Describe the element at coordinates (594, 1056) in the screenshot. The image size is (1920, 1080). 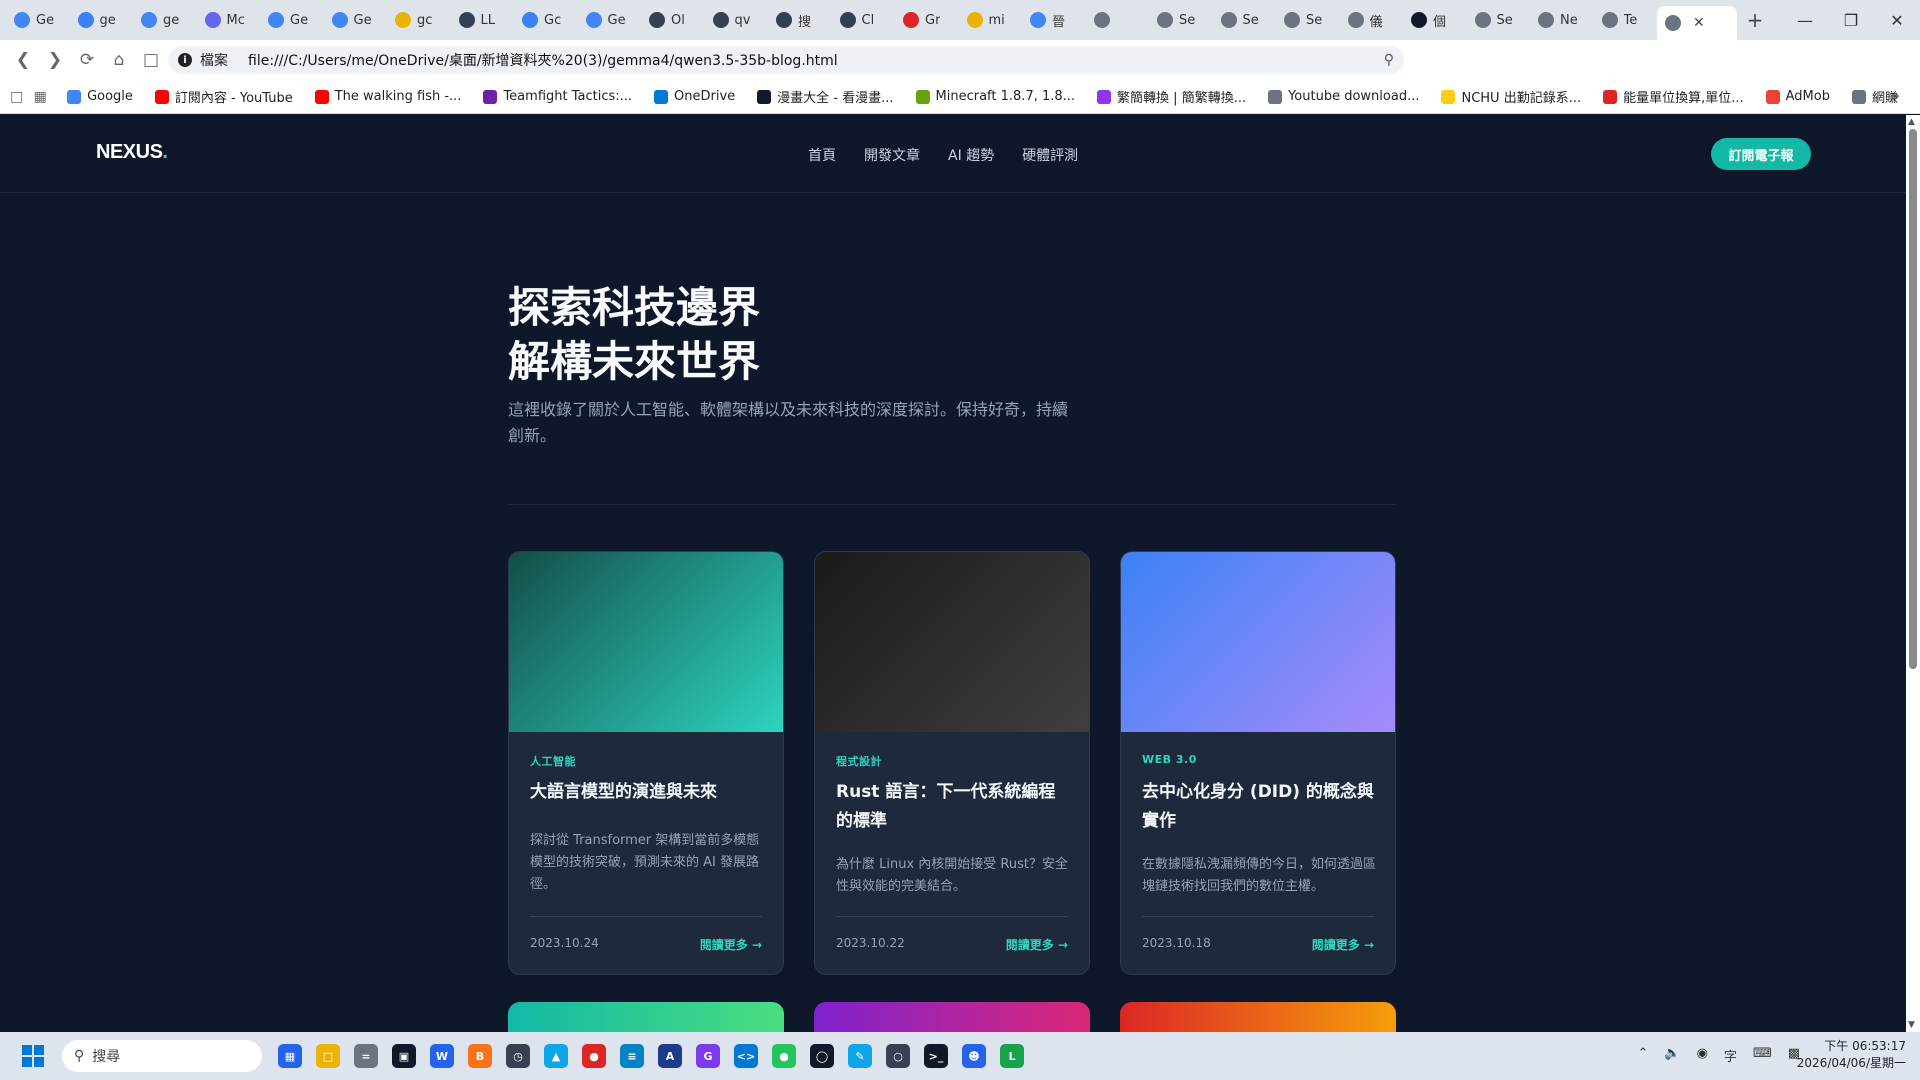
I see `record-icon: ●` at that location.